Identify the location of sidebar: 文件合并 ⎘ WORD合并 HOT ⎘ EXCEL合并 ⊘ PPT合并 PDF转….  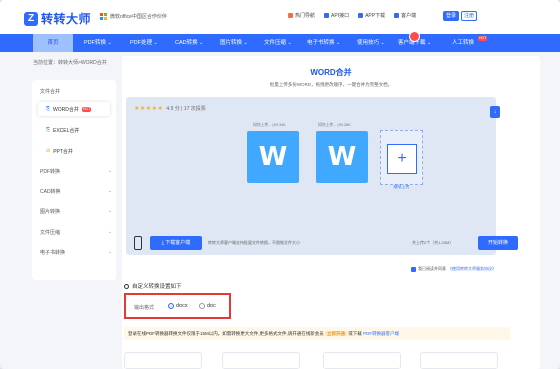
(74, 180).